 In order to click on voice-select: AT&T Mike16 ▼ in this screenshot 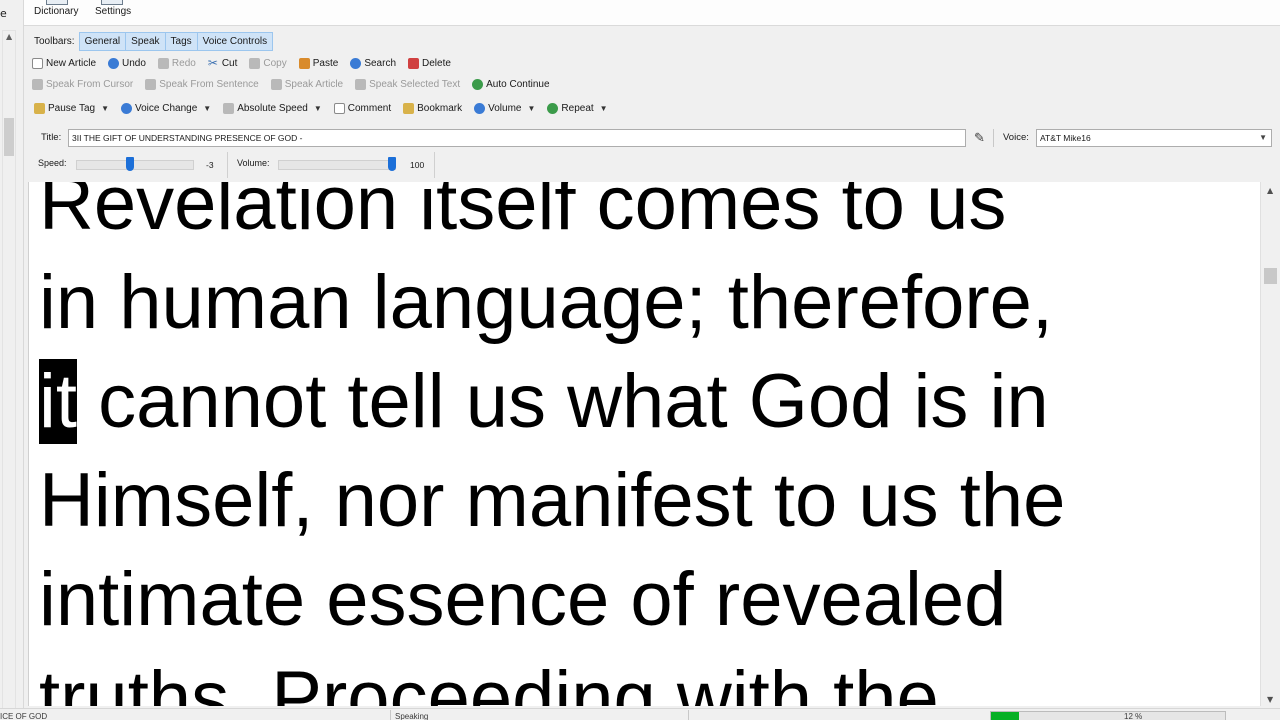, I will do `click(1154, 138)`.